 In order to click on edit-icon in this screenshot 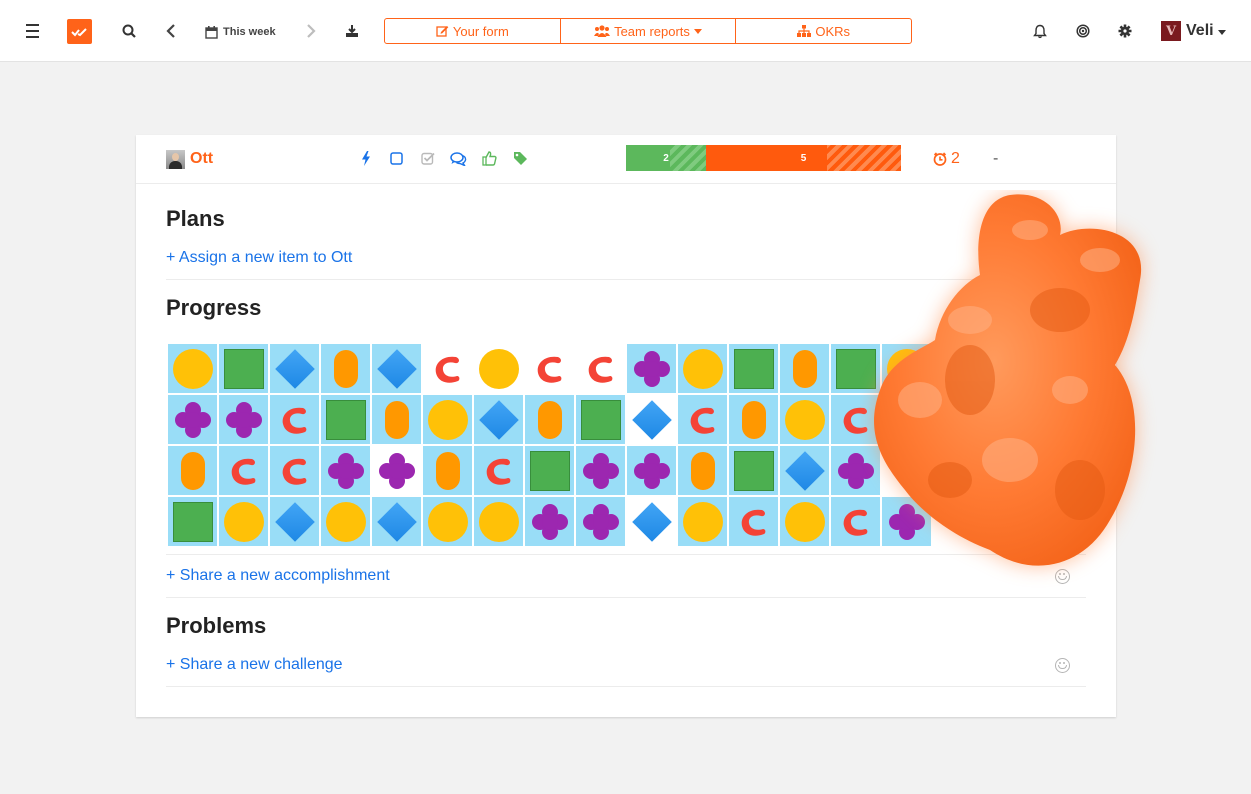, I will do `click(442, 31)`.